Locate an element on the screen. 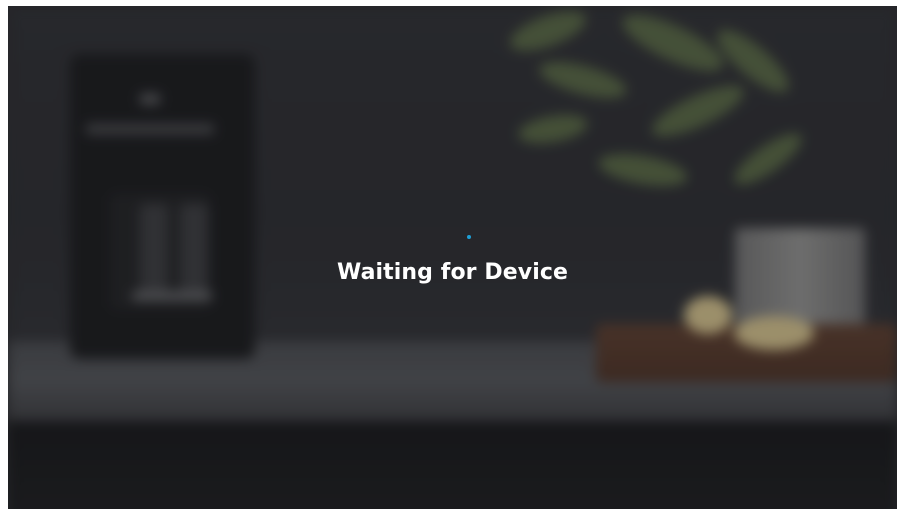 Image resolution: width=897 pixels, height=509 pixels. status-message: Waiting for Device is located at coordinates (452, 272).